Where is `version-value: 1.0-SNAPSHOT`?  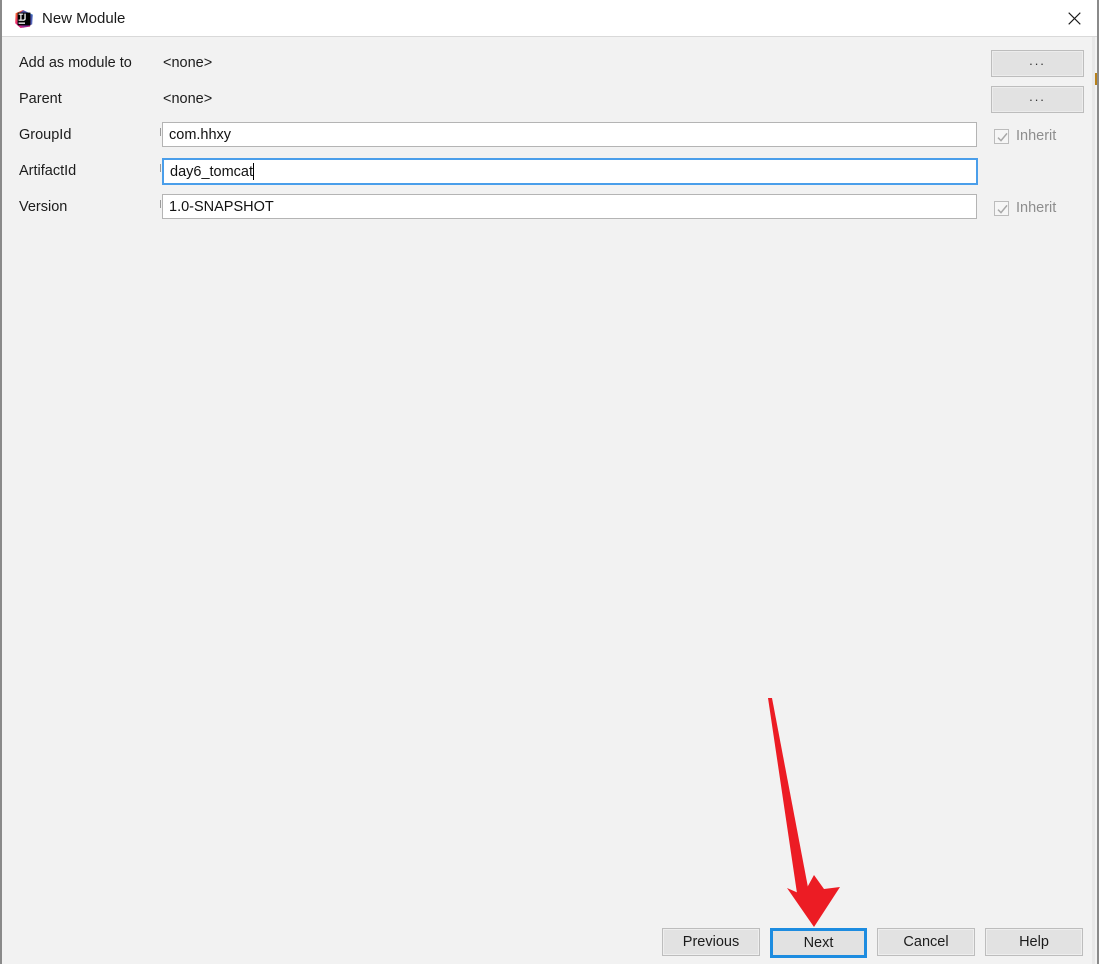
version-value: 1.0-SNAPSHOT is located at coordinates (221, 206).